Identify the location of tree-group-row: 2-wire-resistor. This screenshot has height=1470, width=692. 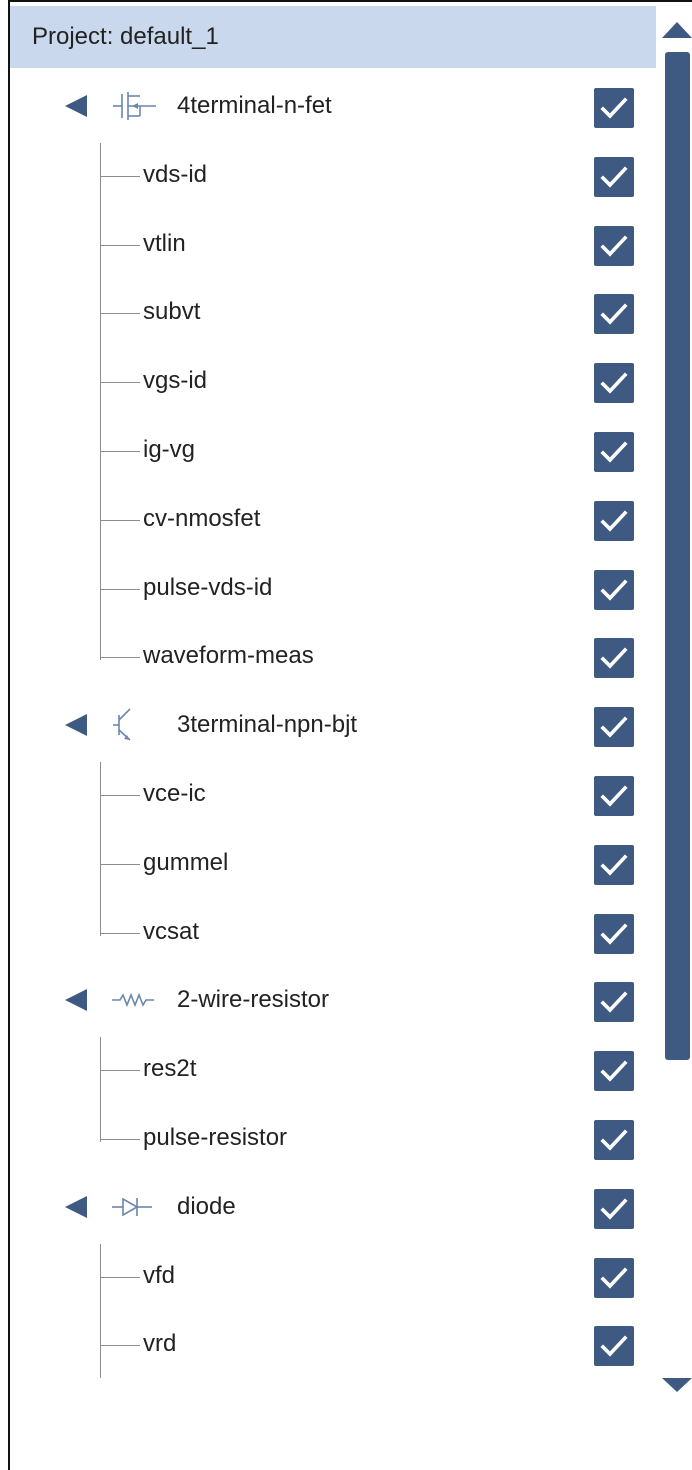
(330, 1000).